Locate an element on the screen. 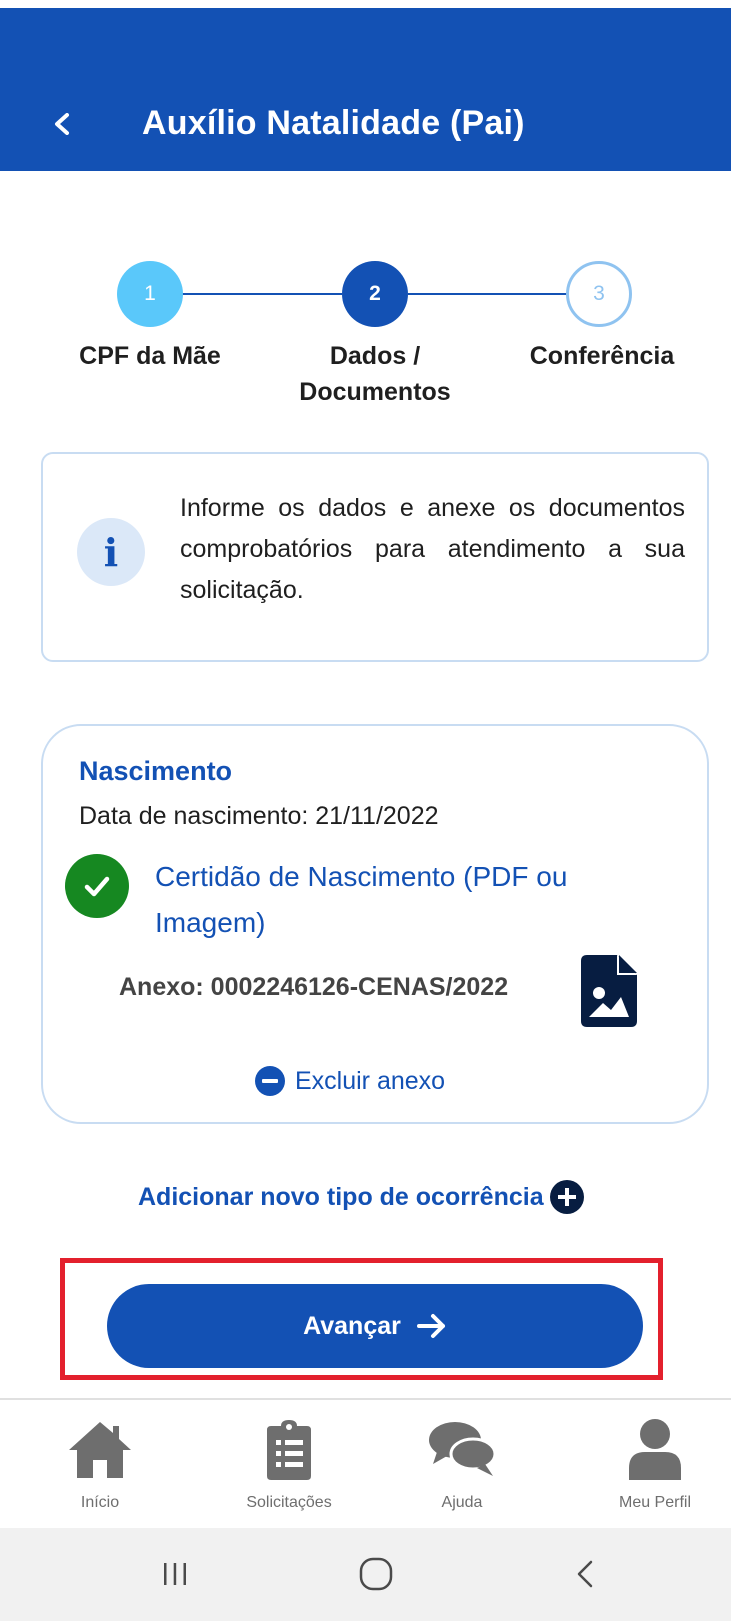 This screenshot has height=1621, width=731. step-2-label-line2: Documentos is located at coordinates (375, 392).